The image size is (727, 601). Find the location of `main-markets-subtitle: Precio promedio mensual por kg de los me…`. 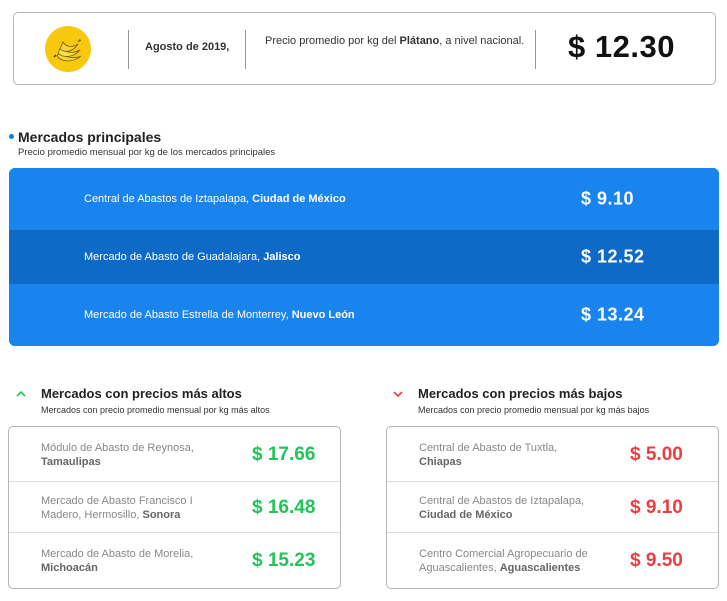

main-markets-subtitle: Precio promedio mensual por kg de los me… is located at coordinates (147, 152).